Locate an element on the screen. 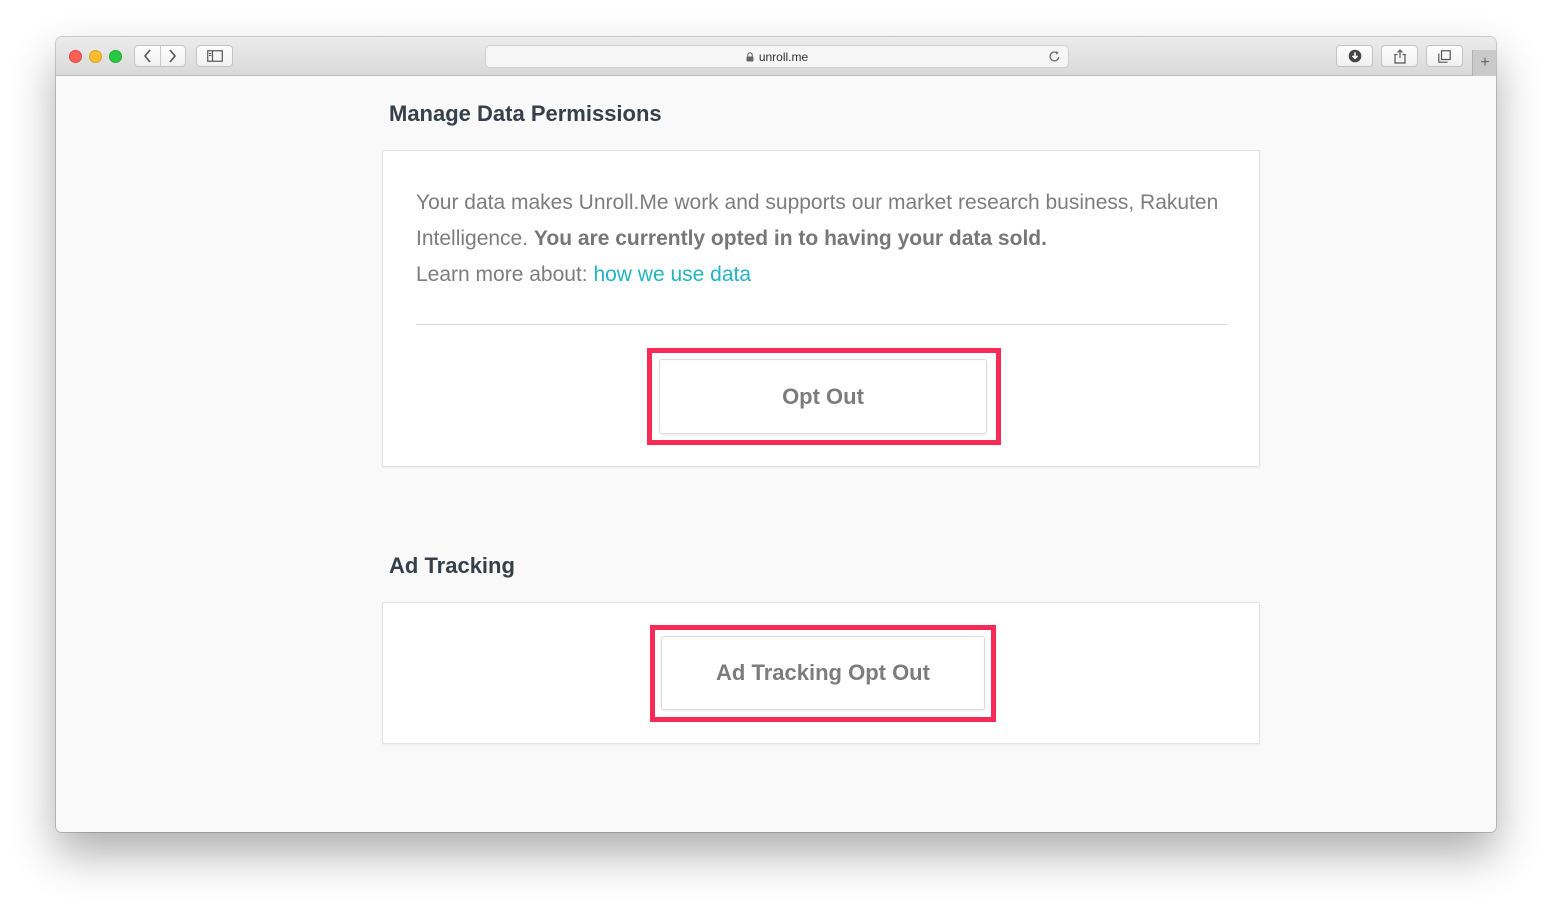 The width and height of the screenshot is (1552, 907). download-icon is located at coordinates (1354, 56).